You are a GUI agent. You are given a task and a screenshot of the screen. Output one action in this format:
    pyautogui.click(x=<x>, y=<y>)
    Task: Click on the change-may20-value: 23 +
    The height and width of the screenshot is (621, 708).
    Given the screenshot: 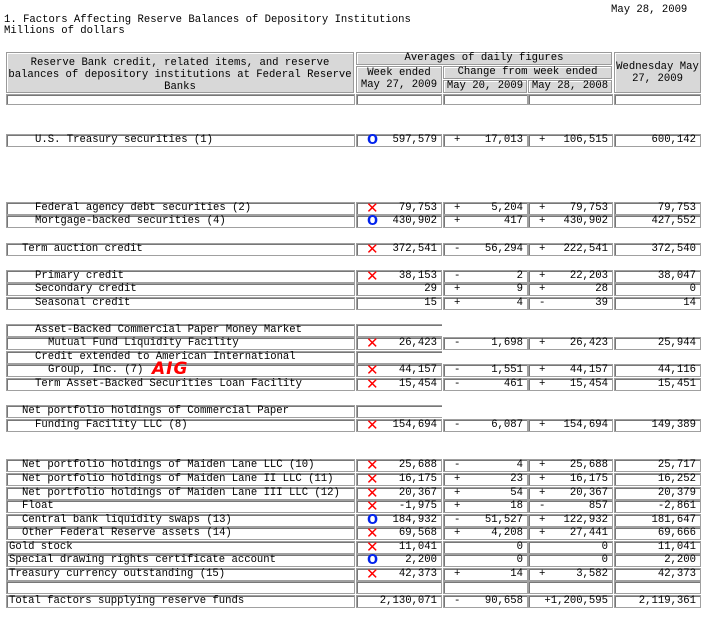 What is the action you would take?
    pyautogui.click(x=485, y=479)
    